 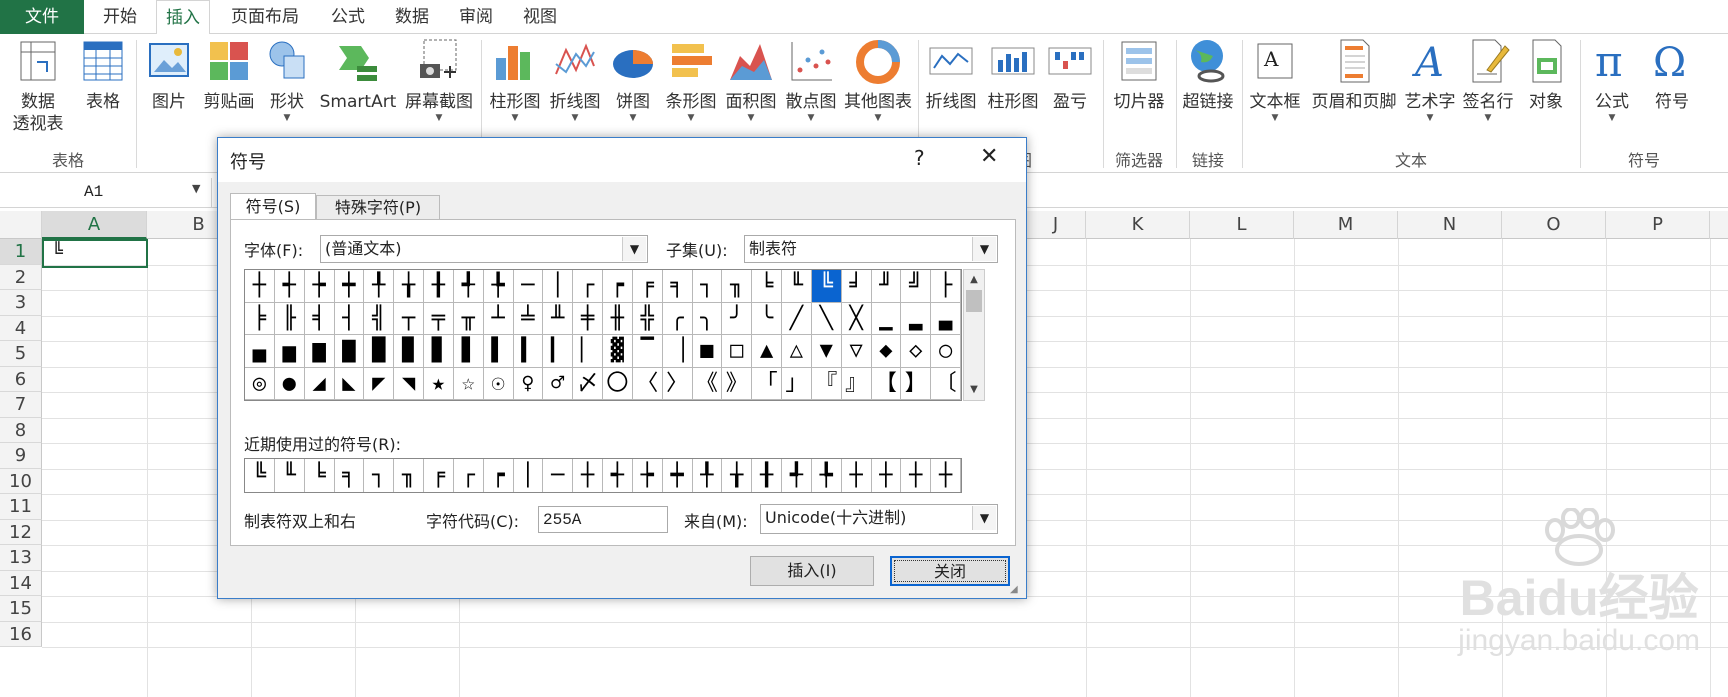 I want to click on tab-view: 视图, so click(x=540, y=17).